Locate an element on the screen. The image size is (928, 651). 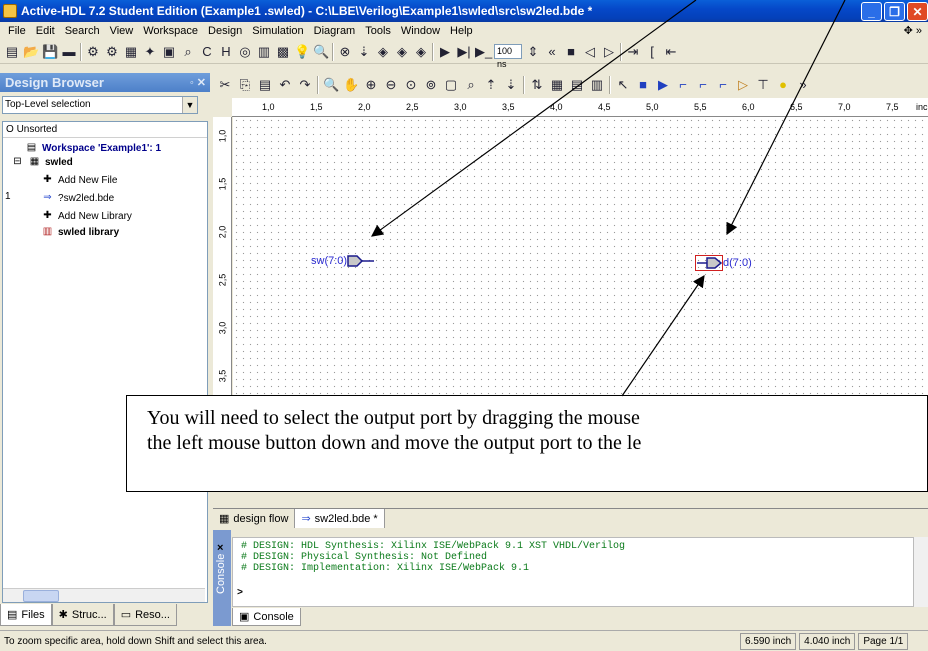
step-icon: ⇣ is located at coordinates (364, 52).